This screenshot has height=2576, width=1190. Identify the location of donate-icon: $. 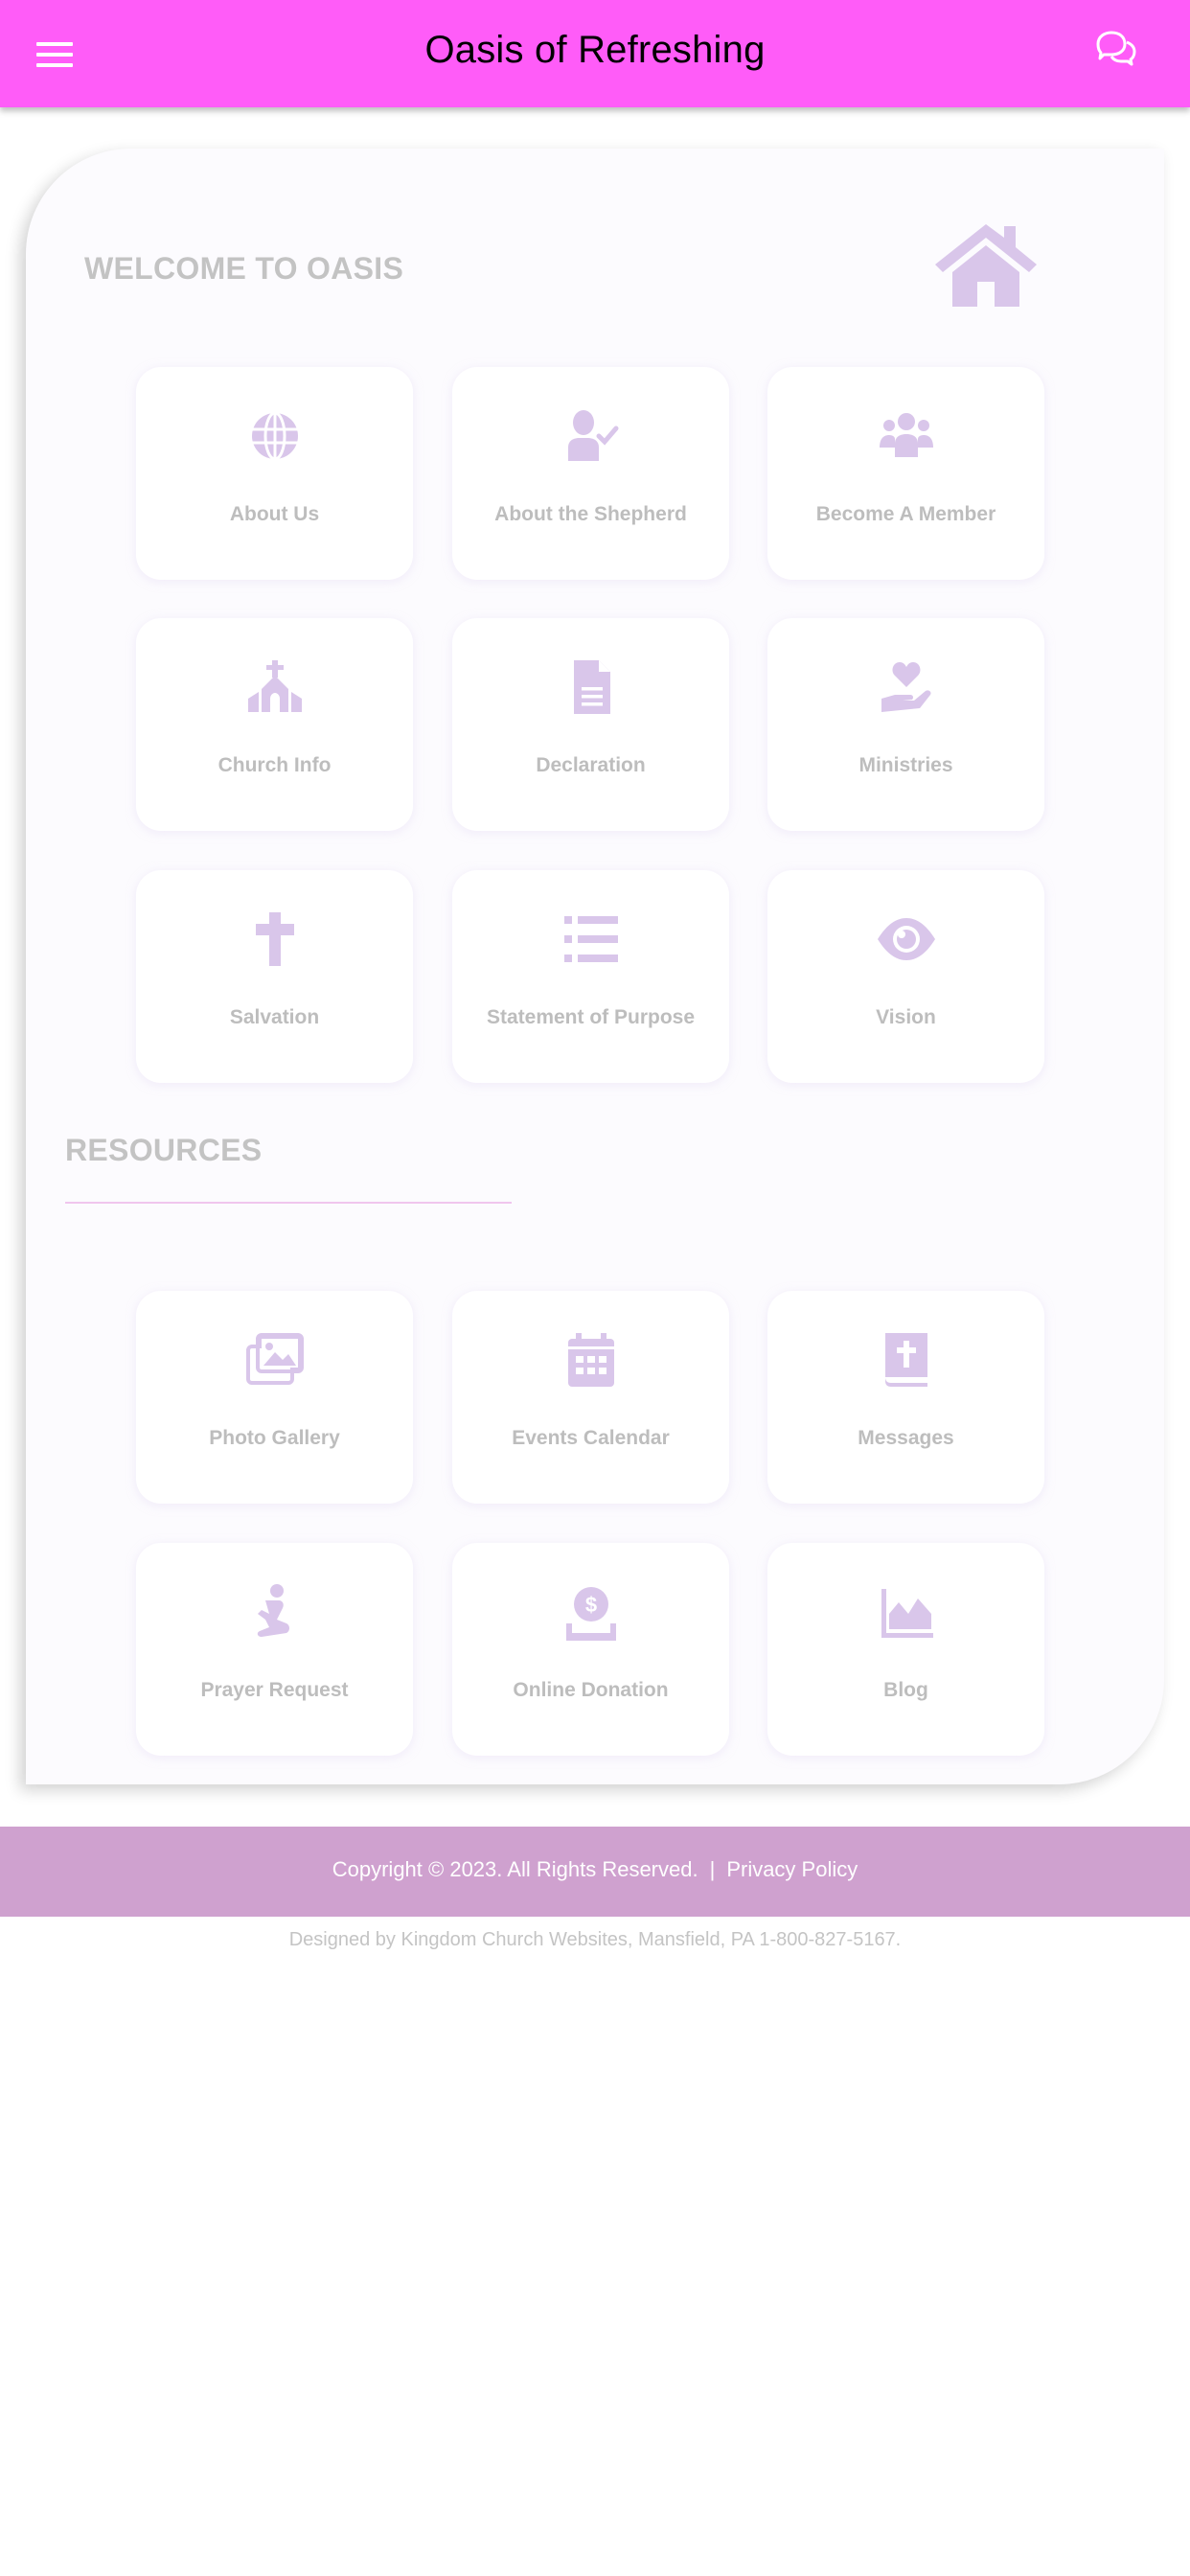
(590, 1614).